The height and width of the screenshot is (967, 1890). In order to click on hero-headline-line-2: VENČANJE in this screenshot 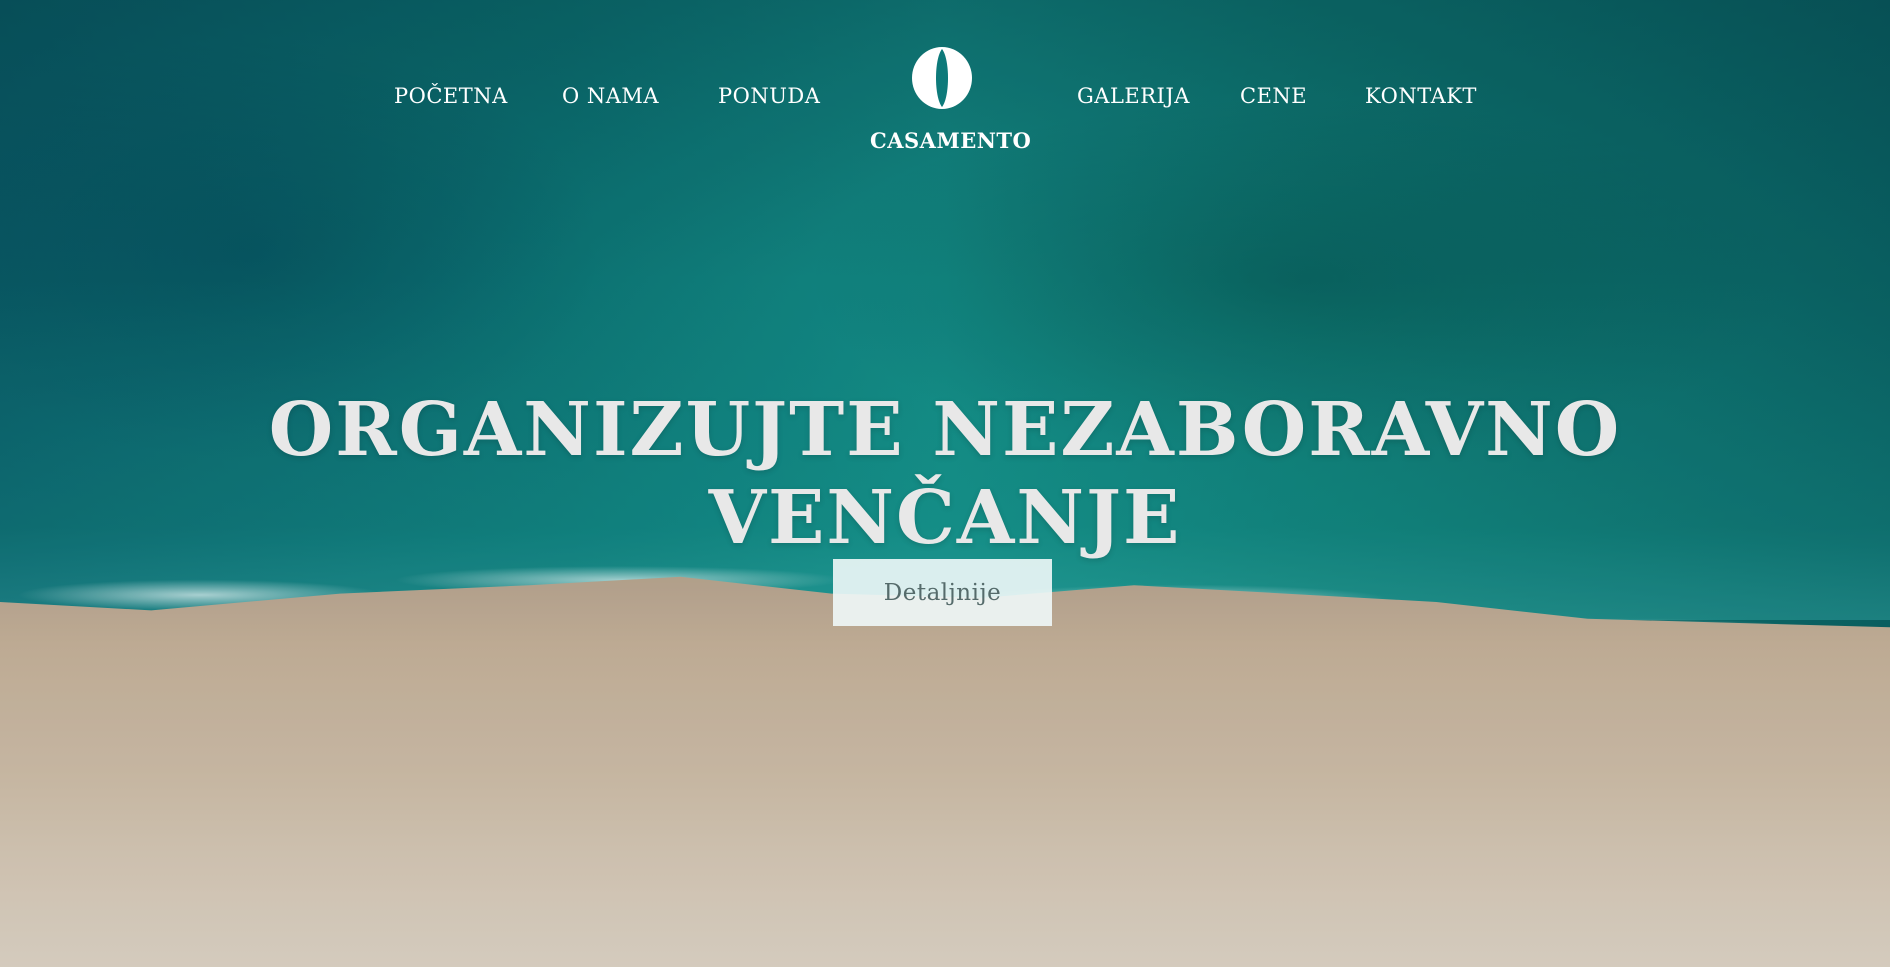, I will do `click(945, 517)`.